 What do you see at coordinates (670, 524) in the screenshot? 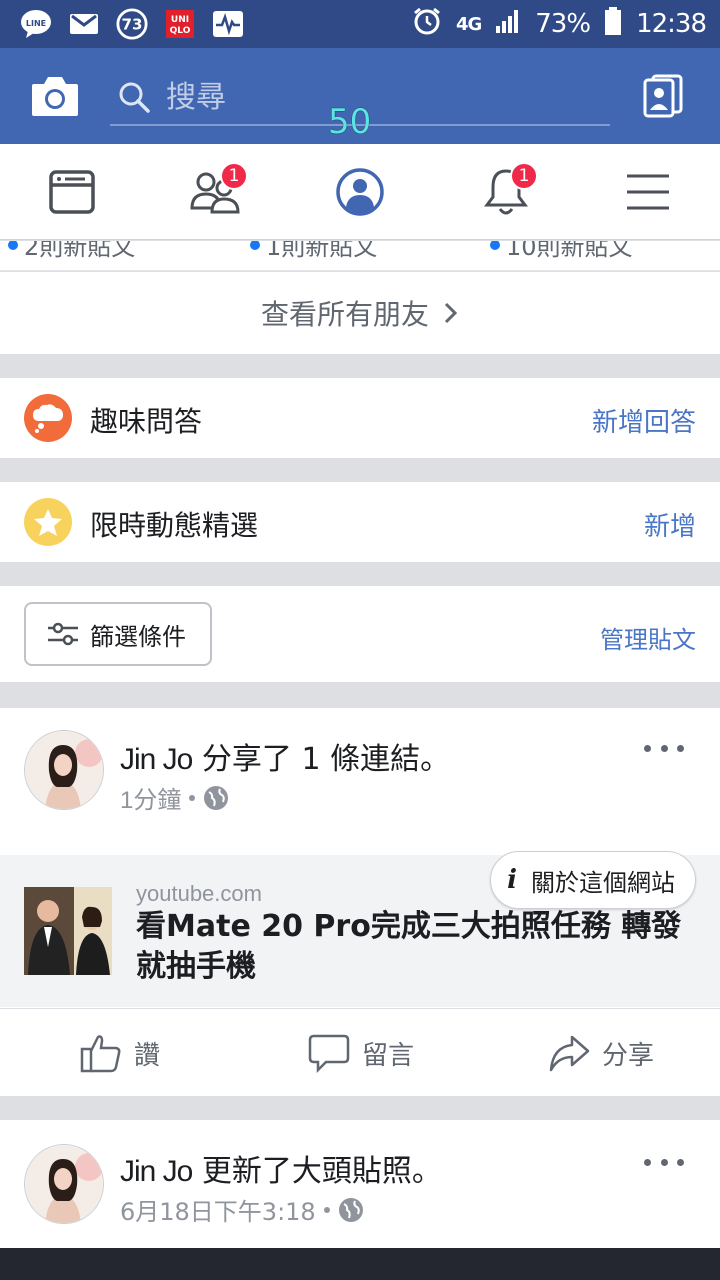
I see `add-highlight-link: 新增` at bounding box center [670, 524].